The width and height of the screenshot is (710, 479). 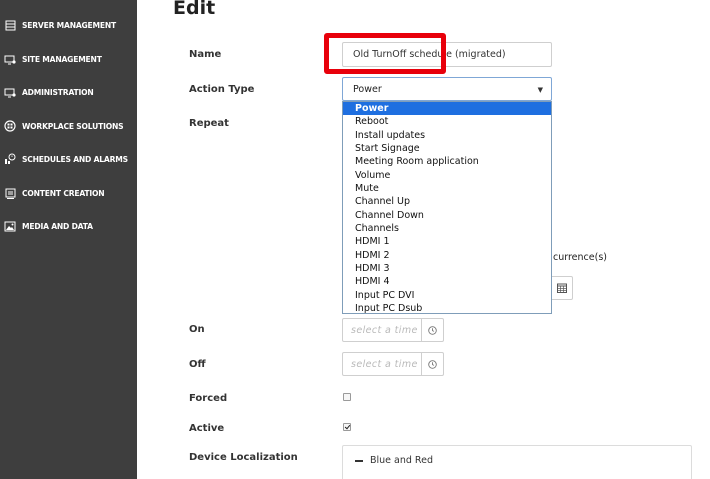 I want to click on dropdown-option: Input PC Dsub, so click(x=447, y=308).